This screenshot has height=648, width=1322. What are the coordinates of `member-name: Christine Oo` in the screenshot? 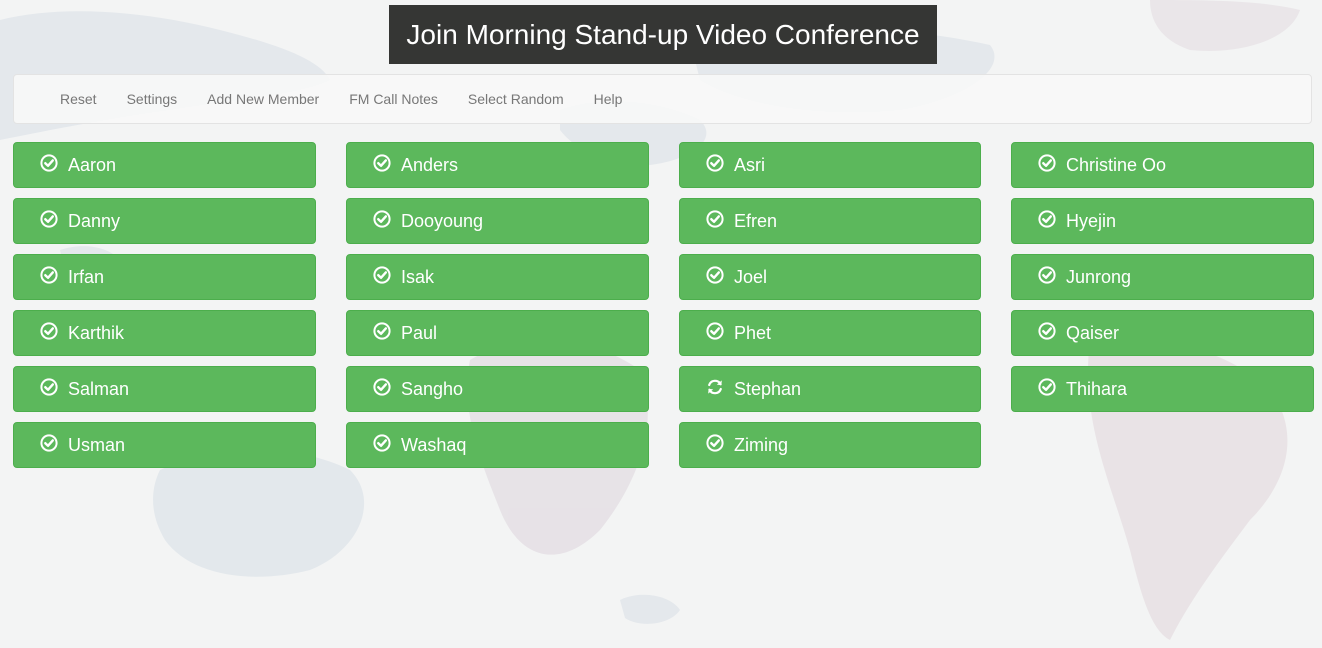 It's located at (1116, 164).